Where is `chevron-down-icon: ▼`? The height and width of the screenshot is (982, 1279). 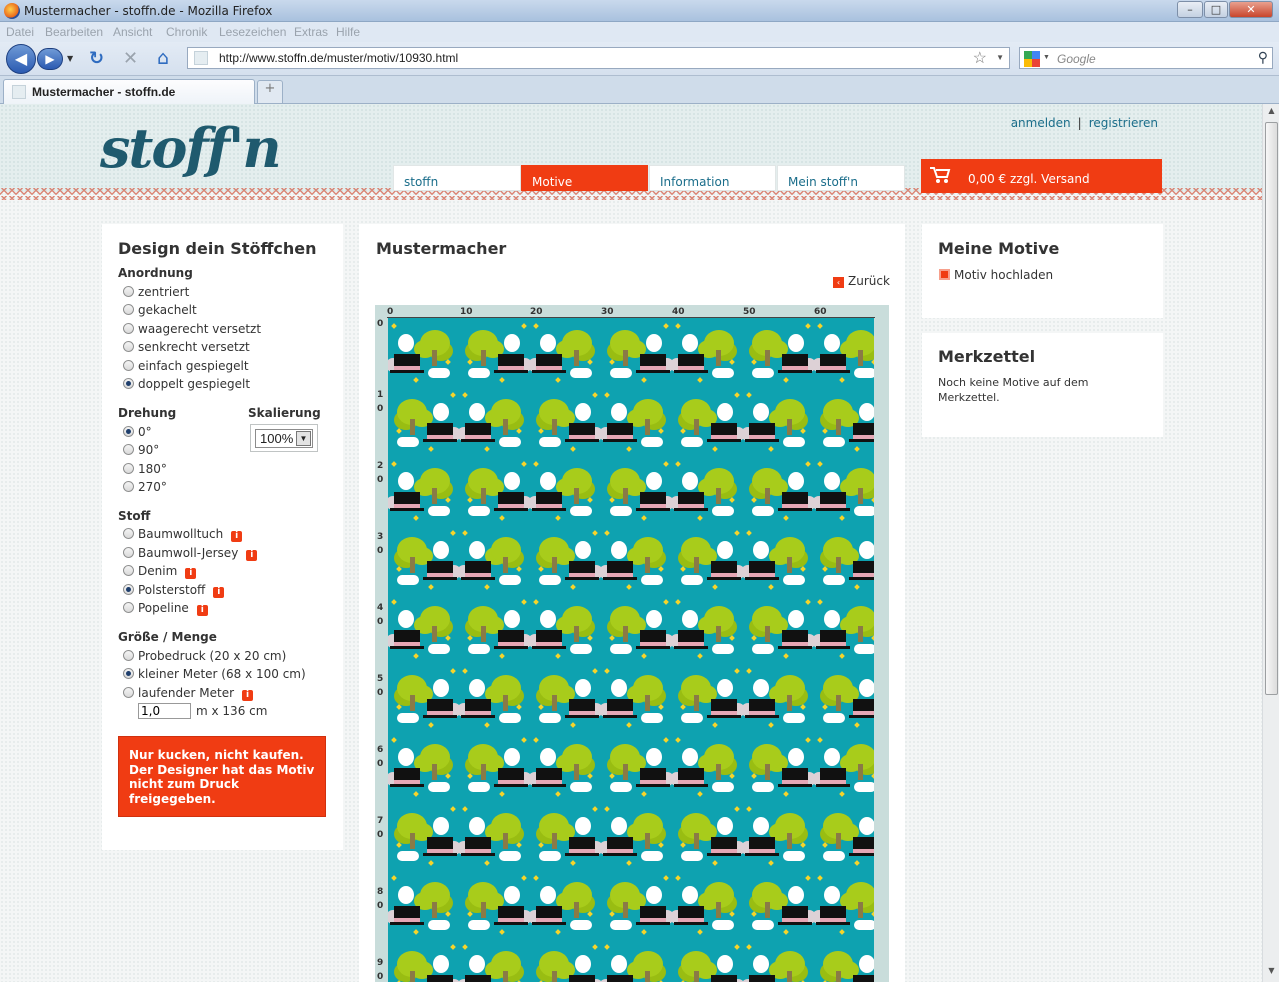
chevron-down-icon: ▼ is located at coordinates (303, 438).